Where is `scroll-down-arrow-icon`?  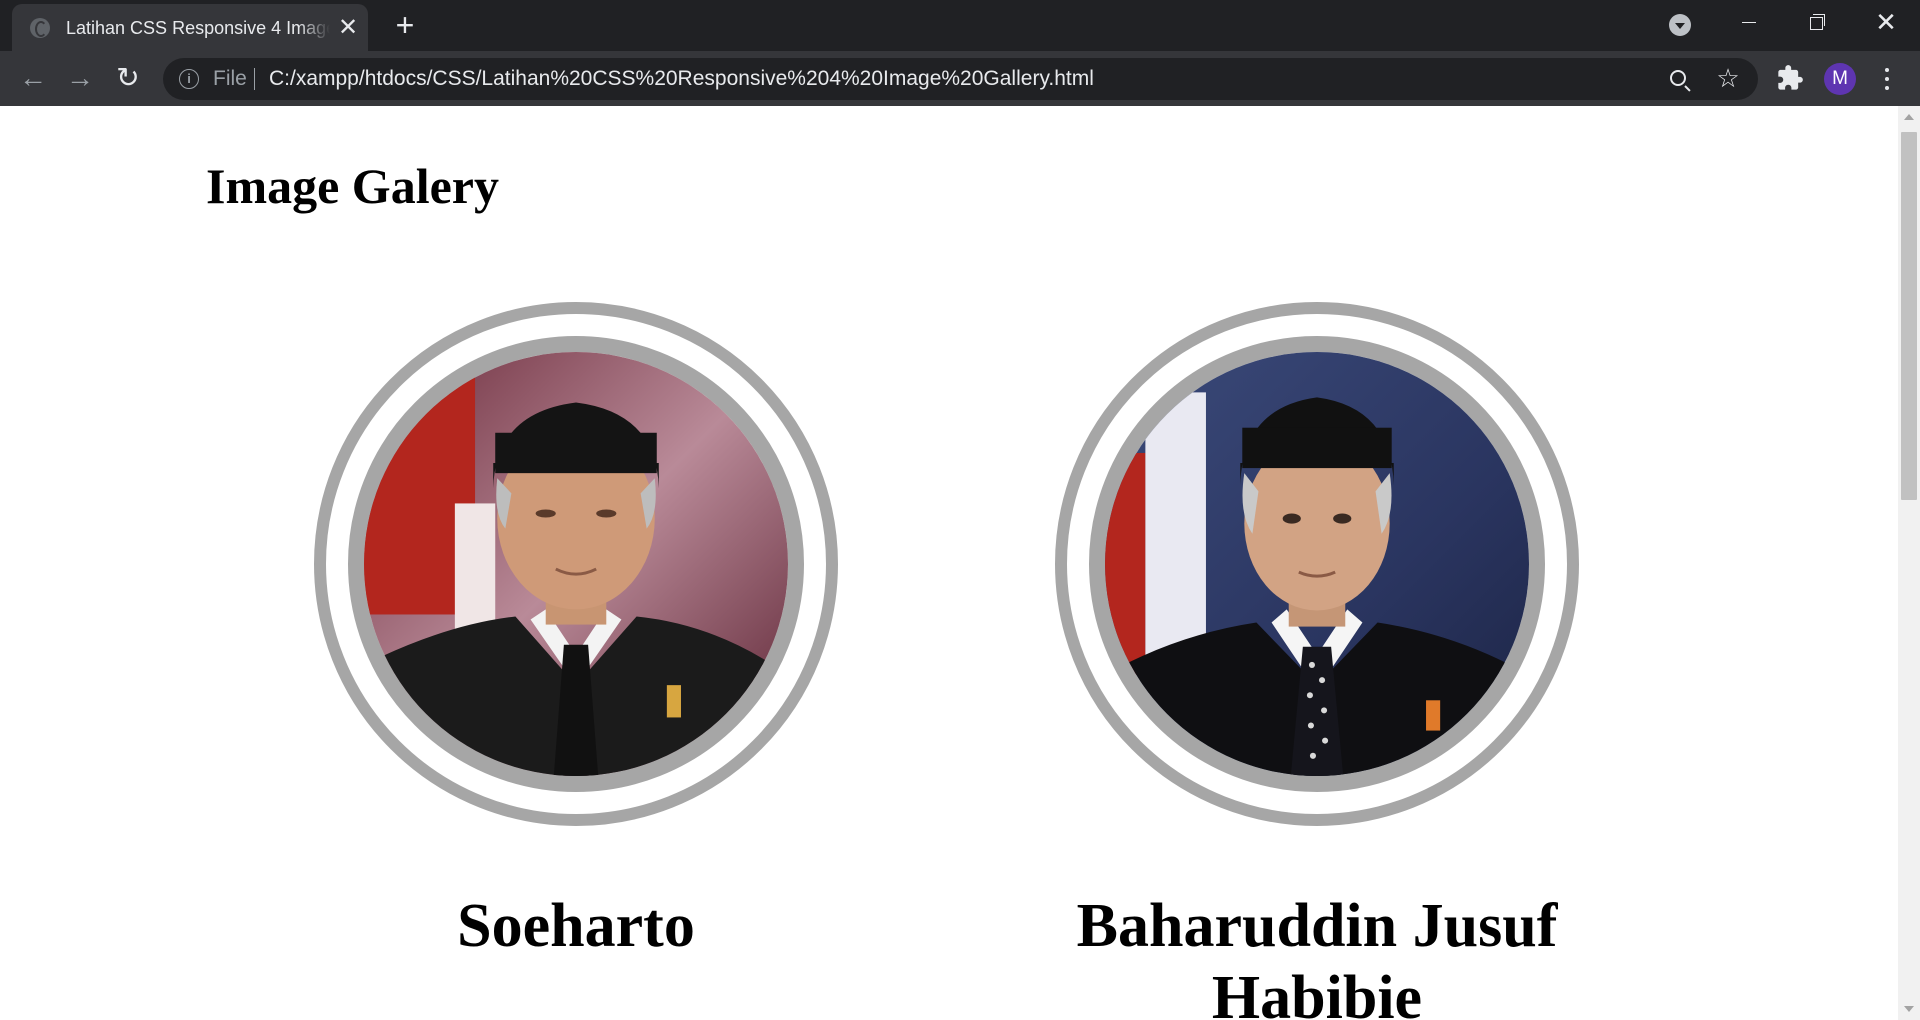
scroll-down-arrow-icon is located at coordinates (1909, 1009).